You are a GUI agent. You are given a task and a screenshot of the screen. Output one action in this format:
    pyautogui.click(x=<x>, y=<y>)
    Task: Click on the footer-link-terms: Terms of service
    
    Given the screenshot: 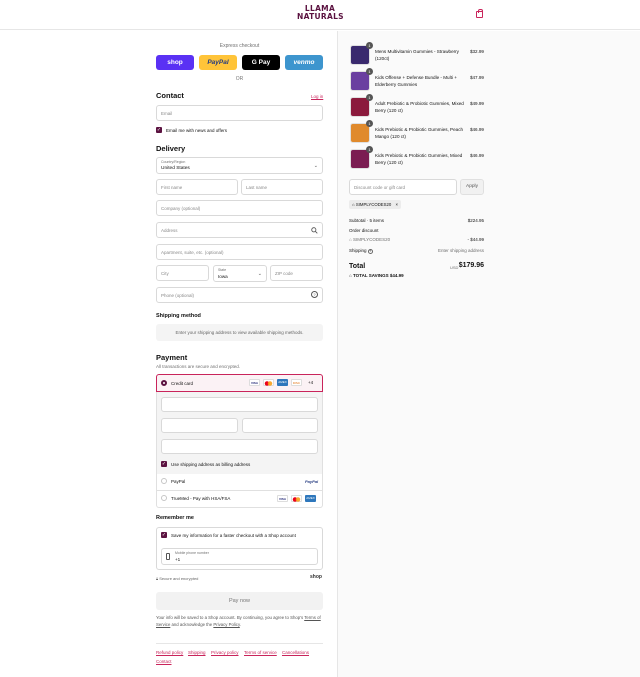 What is the action you would take?
    pyautogui.click(x=260, y=652)
    